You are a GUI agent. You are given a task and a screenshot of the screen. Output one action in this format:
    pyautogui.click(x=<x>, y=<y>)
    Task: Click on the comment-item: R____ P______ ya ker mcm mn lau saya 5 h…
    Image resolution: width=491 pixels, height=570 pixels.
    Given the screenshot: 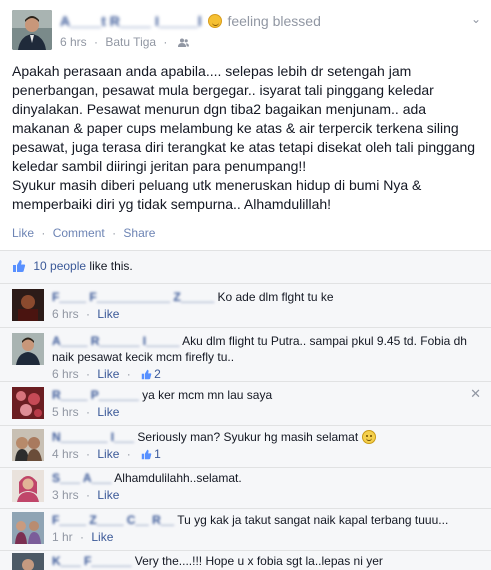 What is the action you would take?
    pyautogui.click(x=247, y=406)
    